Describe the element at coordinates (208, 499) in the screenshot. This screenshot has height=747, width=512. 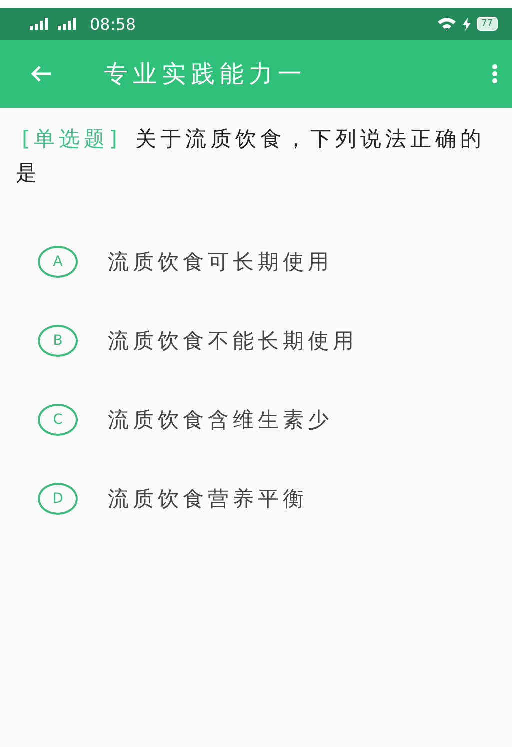
I see `option-text: 流质饮食营养平衡` at that location.